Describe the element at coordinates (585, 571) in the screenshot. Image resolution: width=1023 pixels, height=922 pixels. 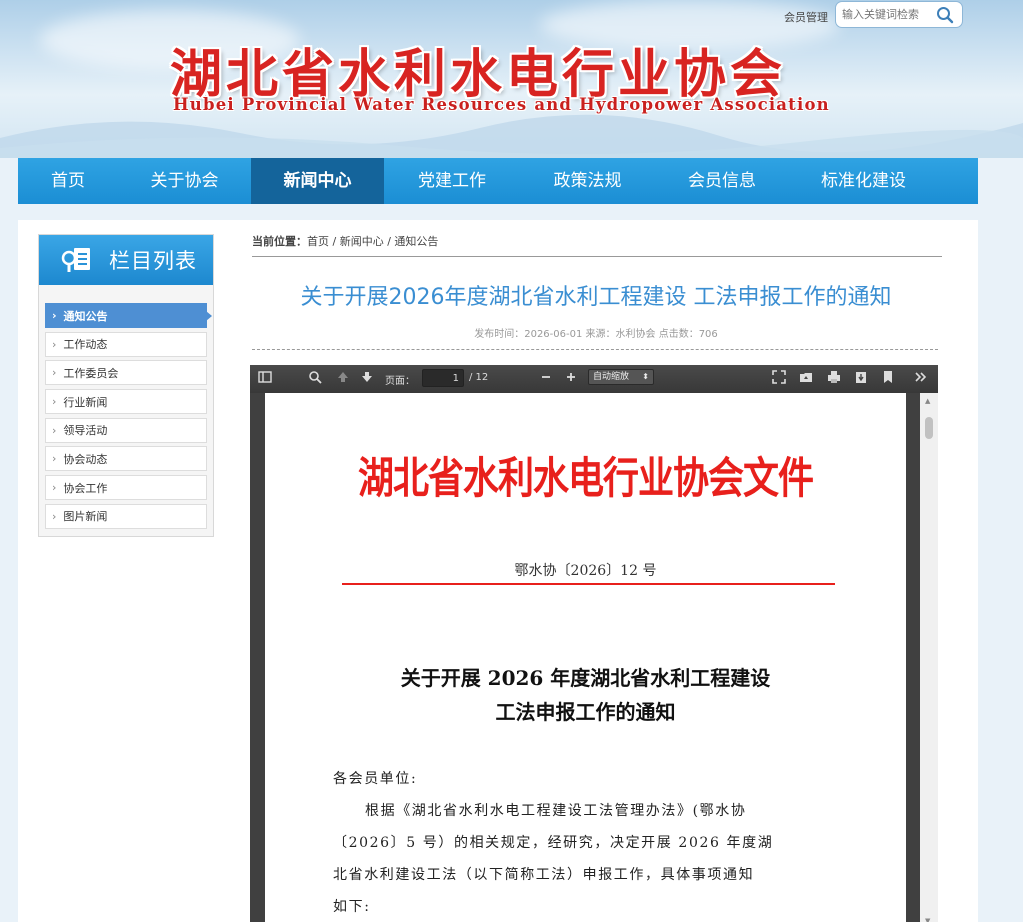
I see `document-number: 鄂水协〔2026〕12 号` at that location.